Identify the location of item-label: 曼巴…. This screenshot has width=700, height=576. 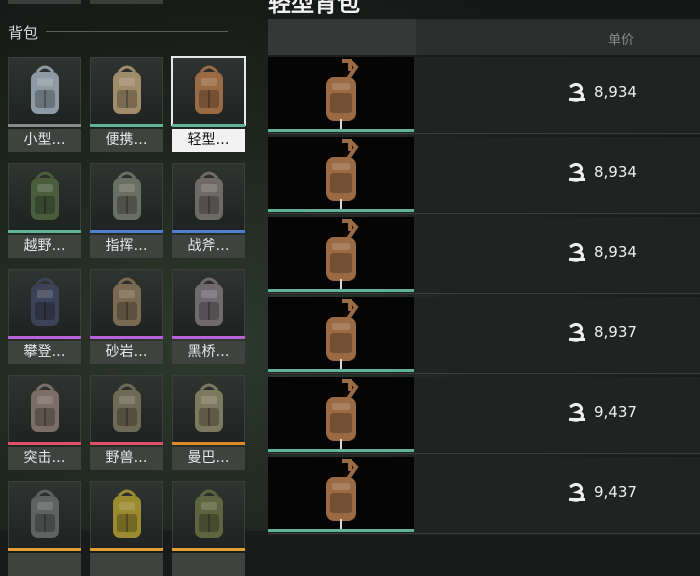
(208, 458).